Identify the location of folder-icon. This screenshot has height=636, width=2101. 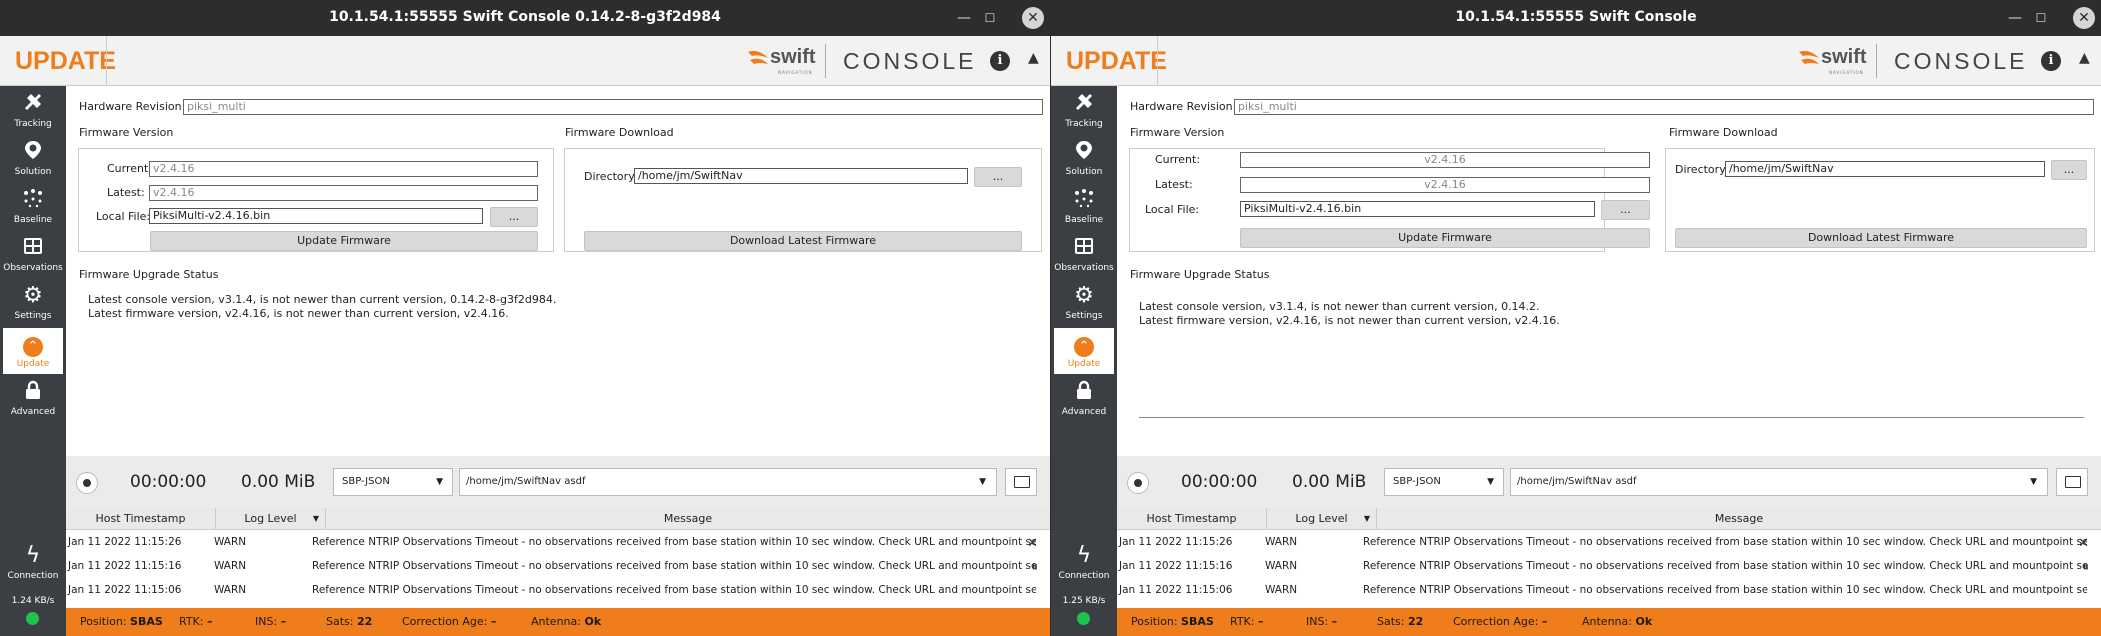
(2073, 482).